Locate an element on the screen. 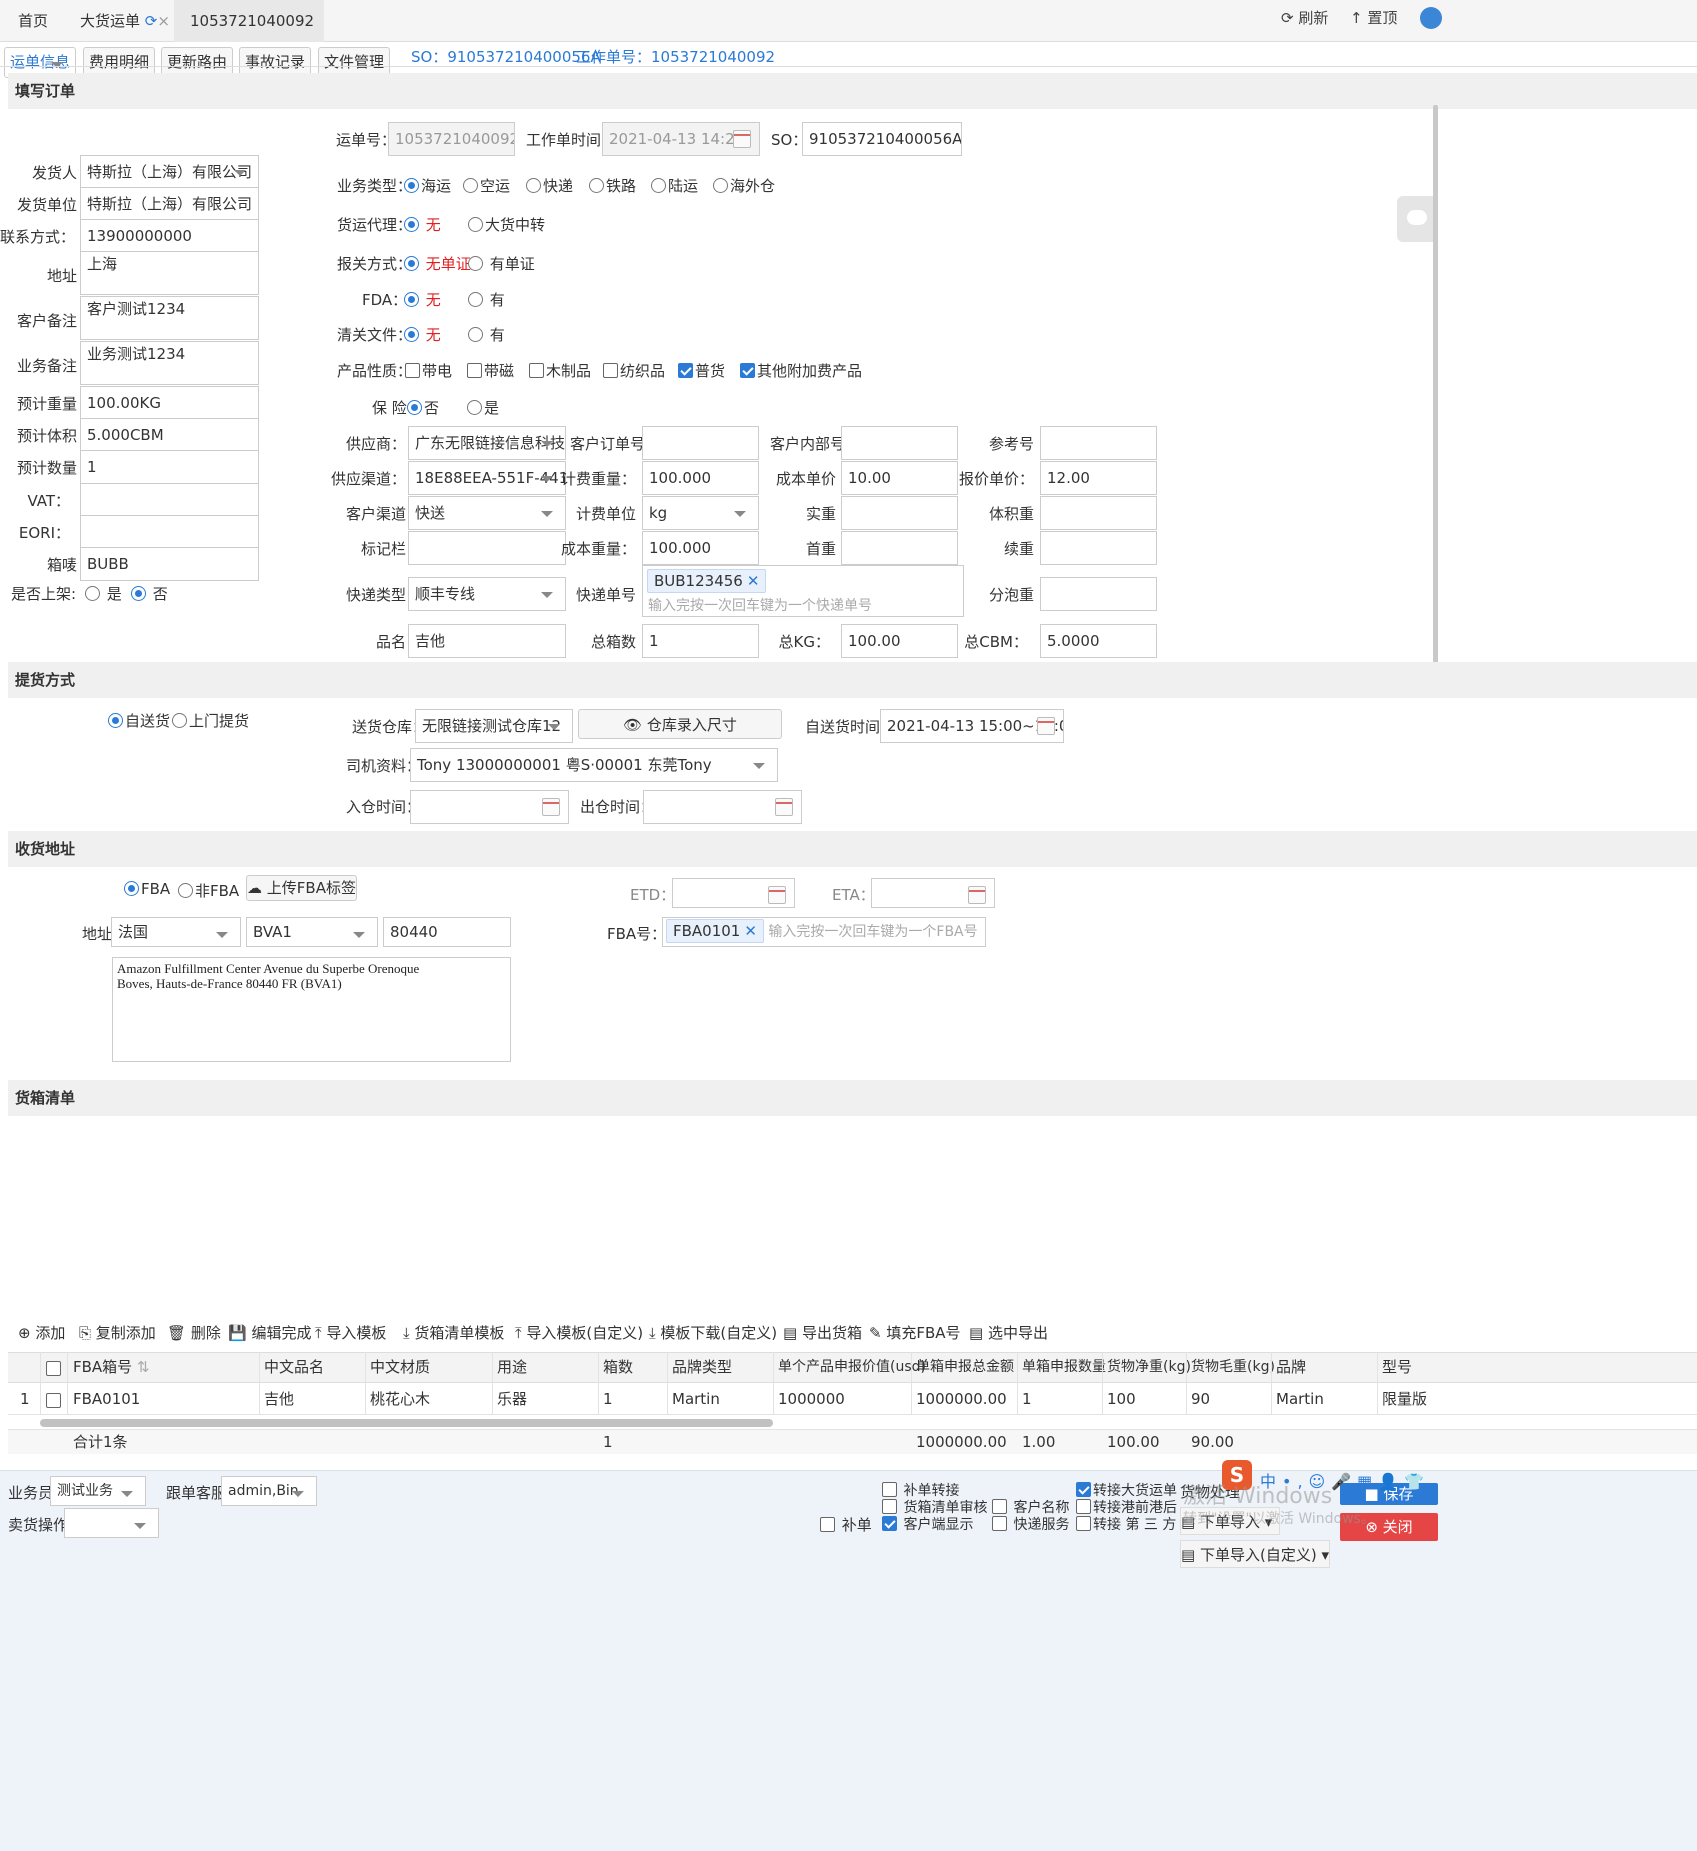  country-select: 法国 is located at coordinates (176, 932).